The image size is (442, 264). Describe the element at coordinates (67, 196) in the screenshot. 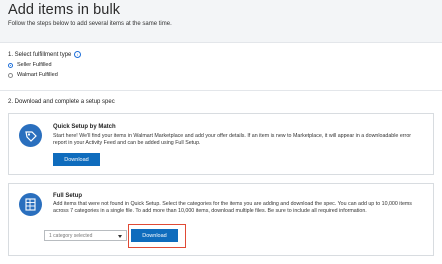

I see `full-setup-title: Full Setup` at that location.